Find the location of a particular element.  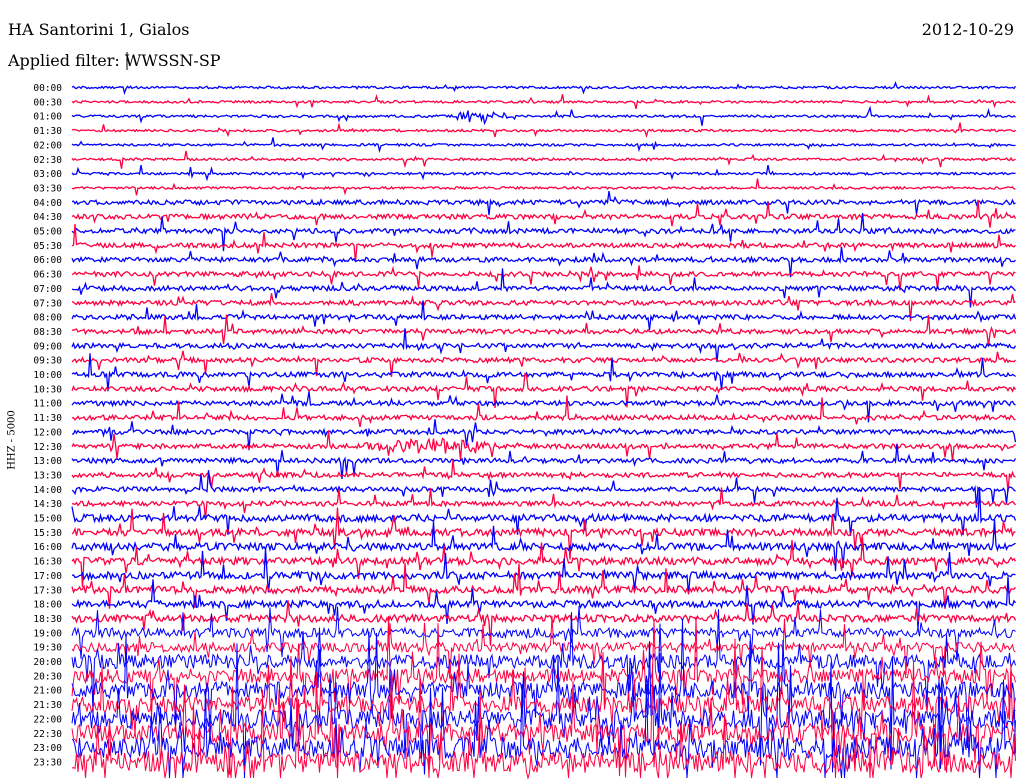

time-label: 05:00 is located at coordinates (47, 232).